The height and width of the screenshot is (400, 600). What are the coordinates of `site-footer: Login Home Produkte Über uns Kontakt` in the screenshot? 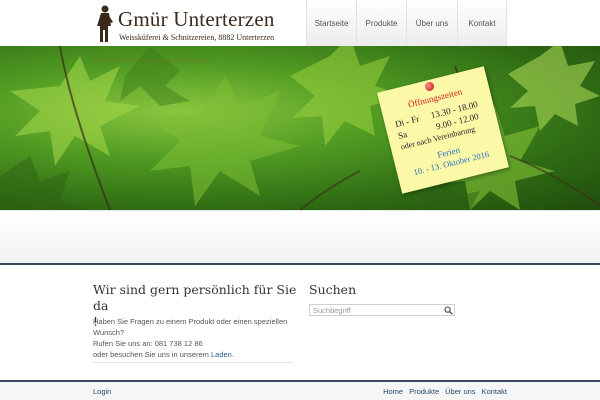 It's located at (300, 391).